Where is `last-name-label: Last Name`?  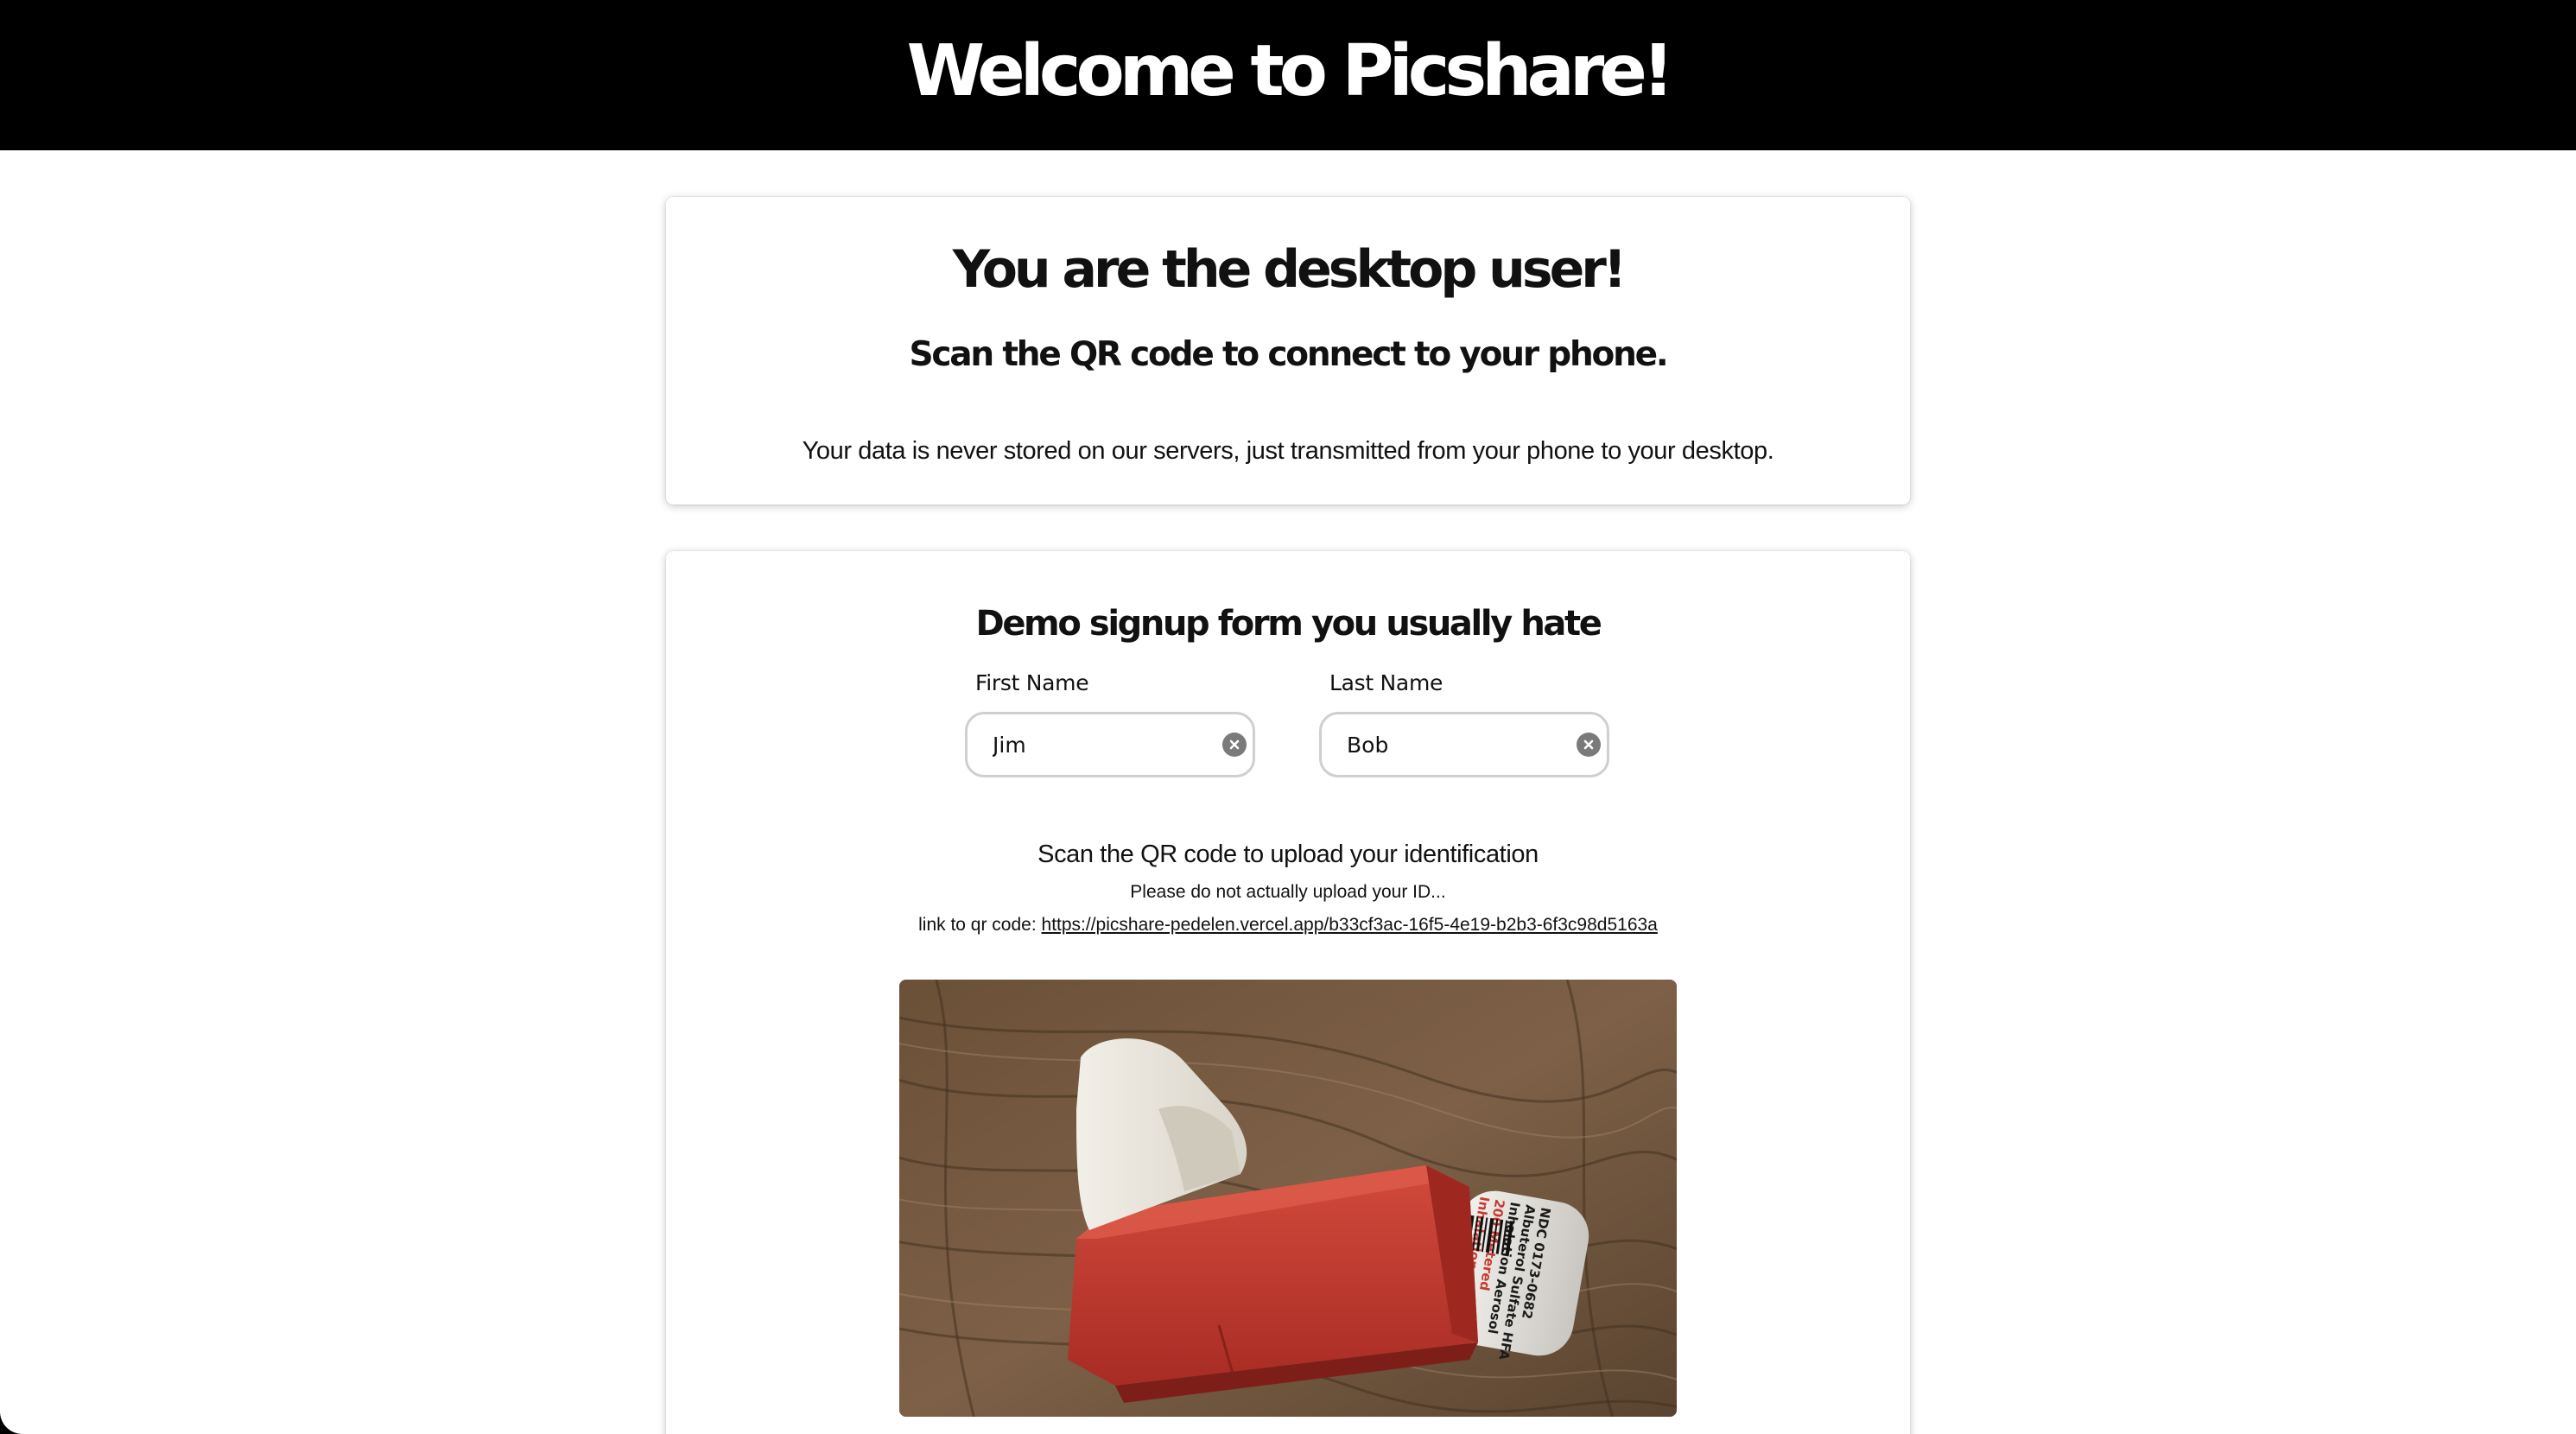 last-name-label: Last Name is located at coordinates (1386, 682).